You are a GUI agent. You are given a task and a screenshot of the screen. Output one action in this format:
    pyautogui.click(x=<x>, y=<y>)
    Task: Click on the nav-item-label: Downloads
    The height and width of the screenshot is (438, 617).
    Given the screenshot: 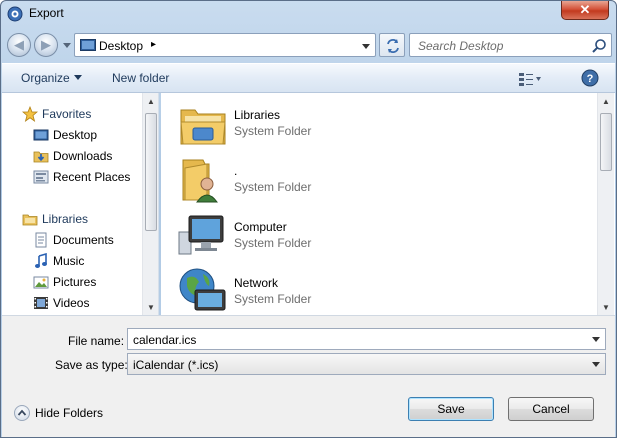 What is the action you would take?
    pyautogui.click(x=83, y=156)
    